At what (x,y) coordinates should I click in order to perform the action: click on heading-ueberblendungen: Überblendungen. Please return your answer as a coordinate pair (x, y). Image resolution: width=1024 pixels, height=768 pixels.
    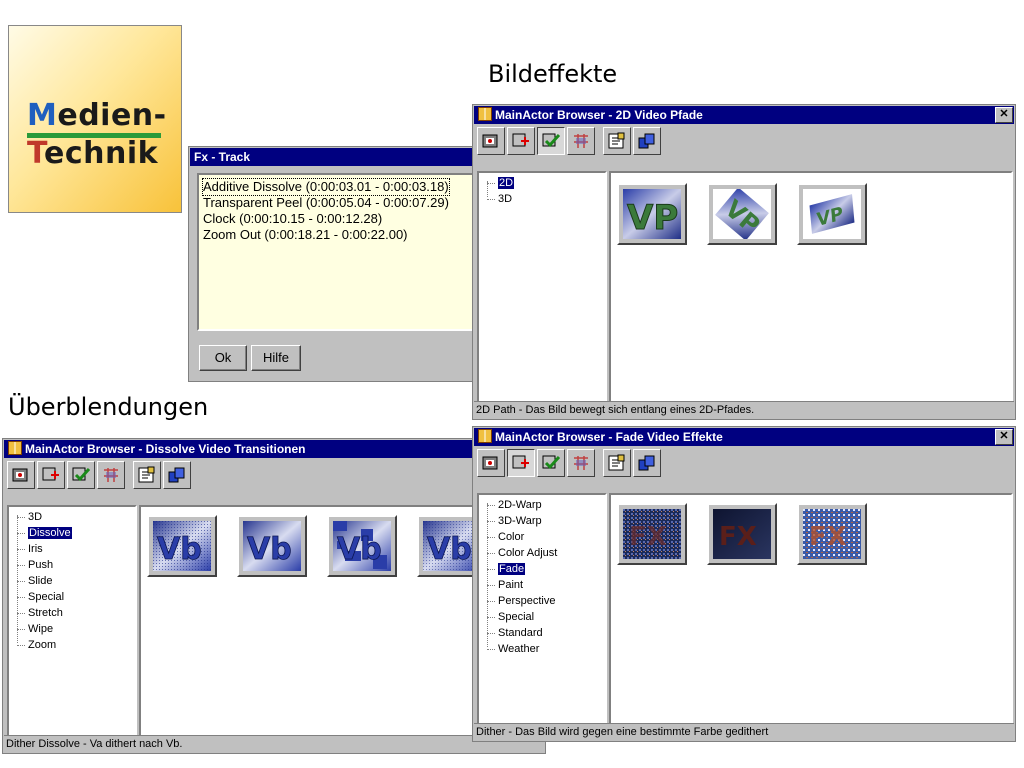
    Looking at the image, I should click on (108, 407).